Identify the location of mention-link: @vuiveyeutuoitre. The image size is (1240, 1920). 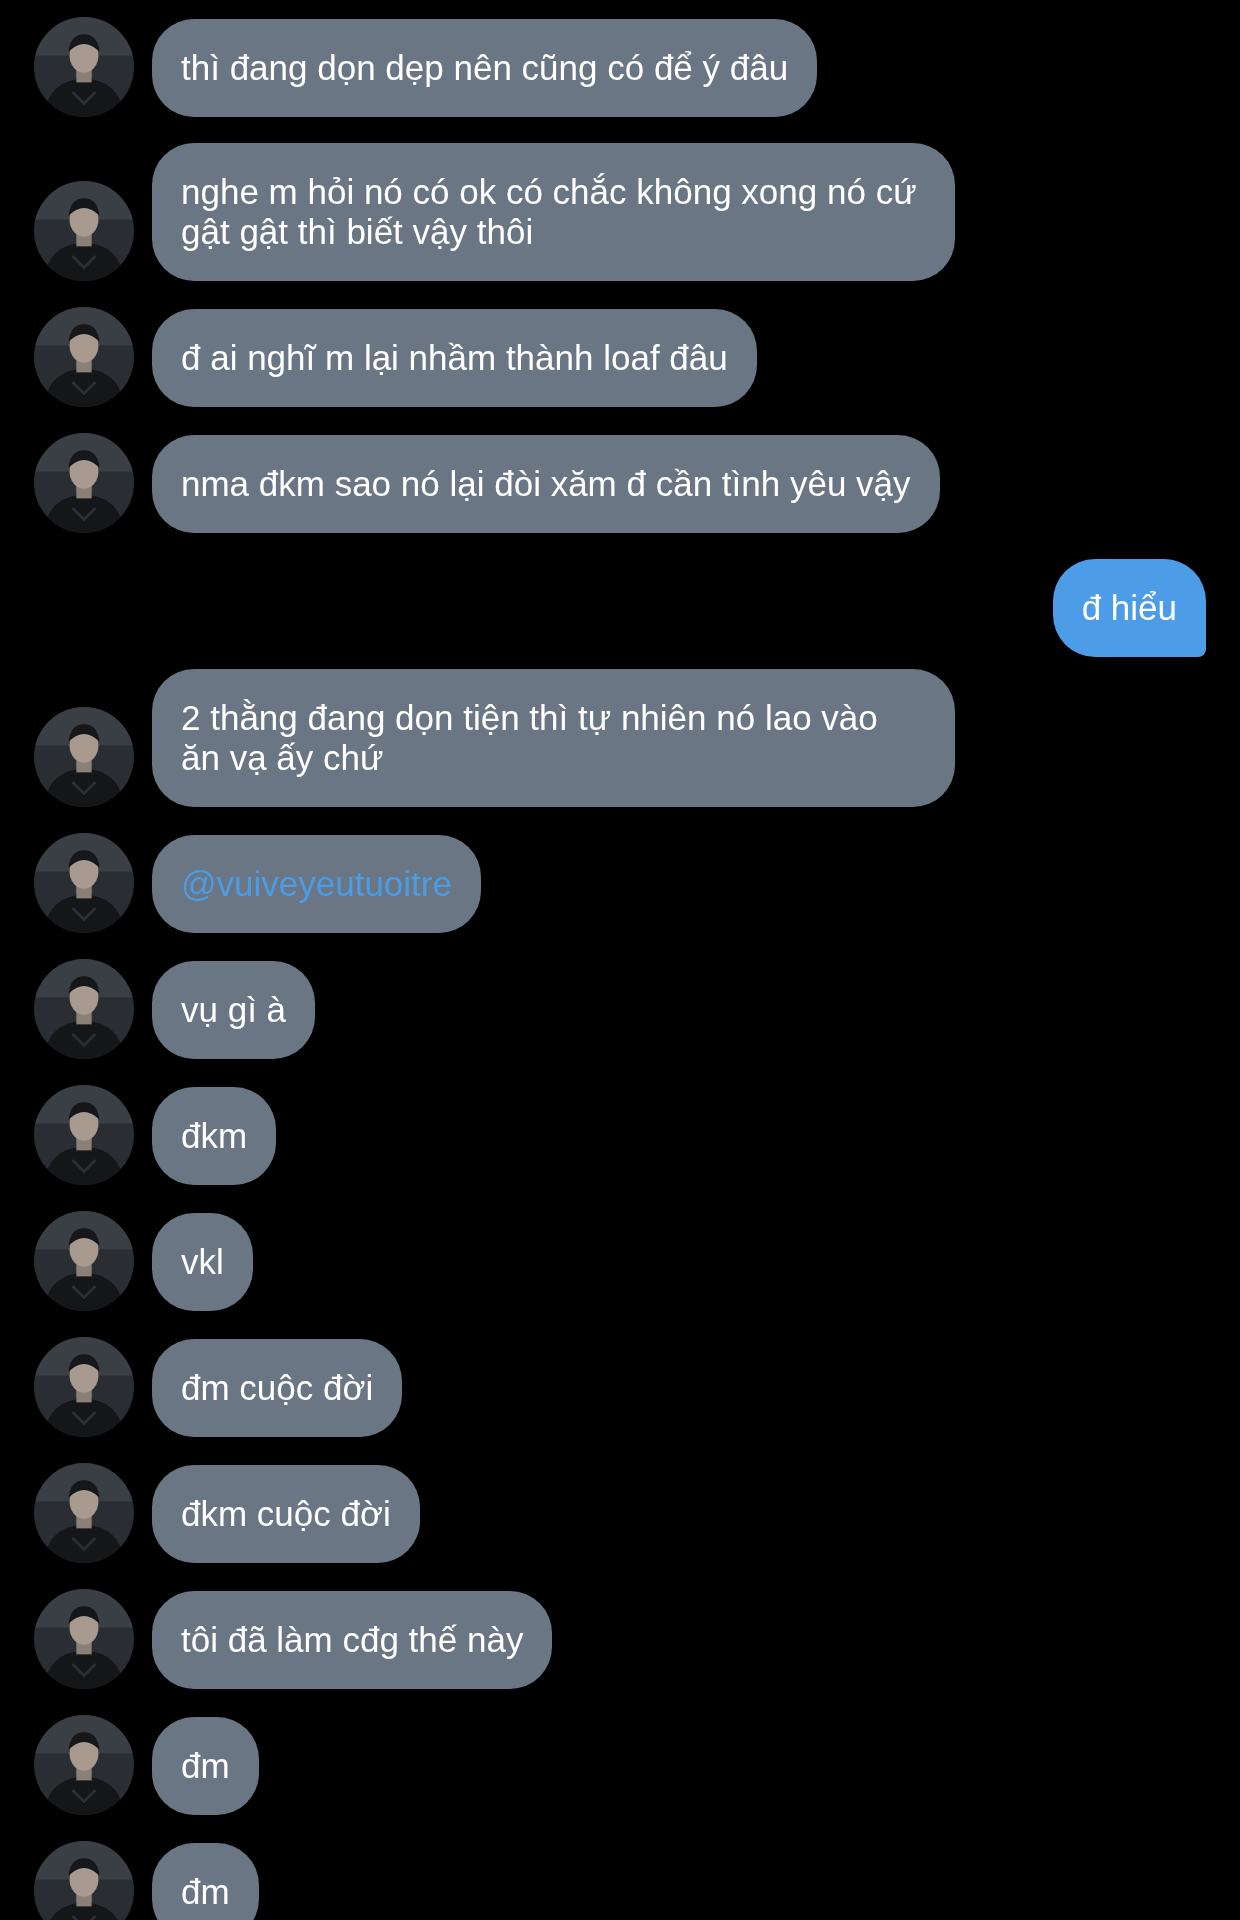
(316, 884).